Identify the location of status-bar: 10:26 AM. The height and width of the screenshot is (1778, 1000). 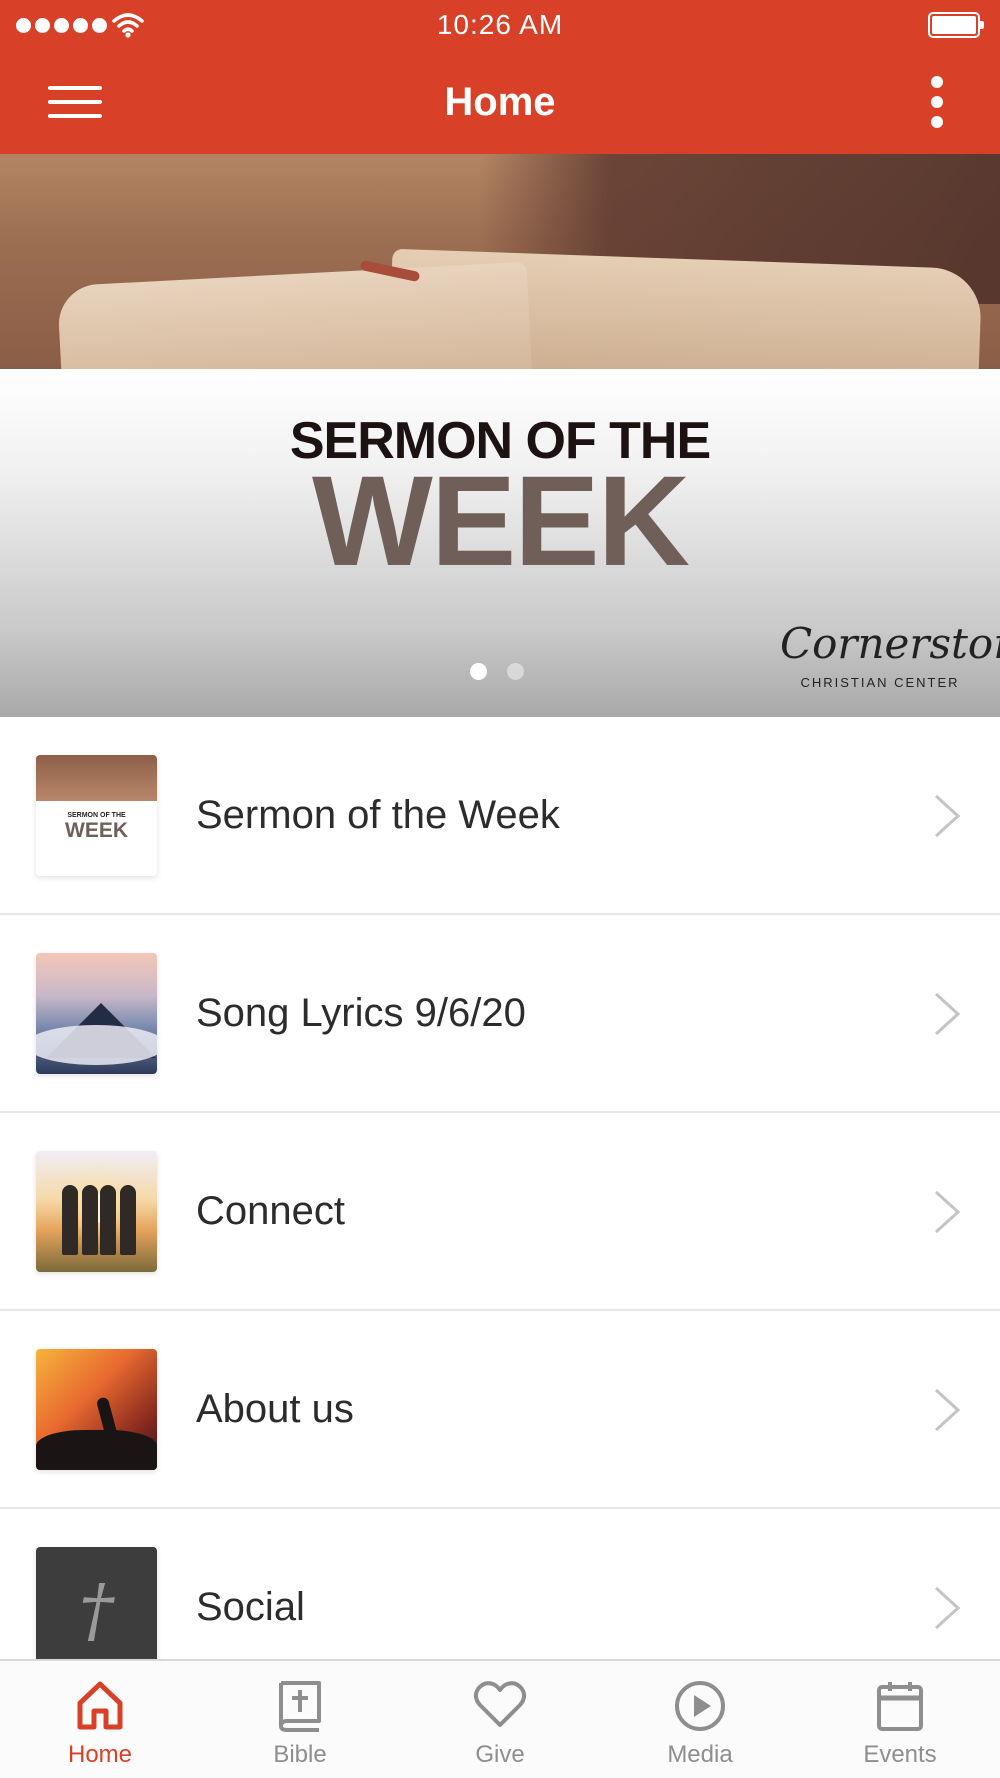
(500, 25).